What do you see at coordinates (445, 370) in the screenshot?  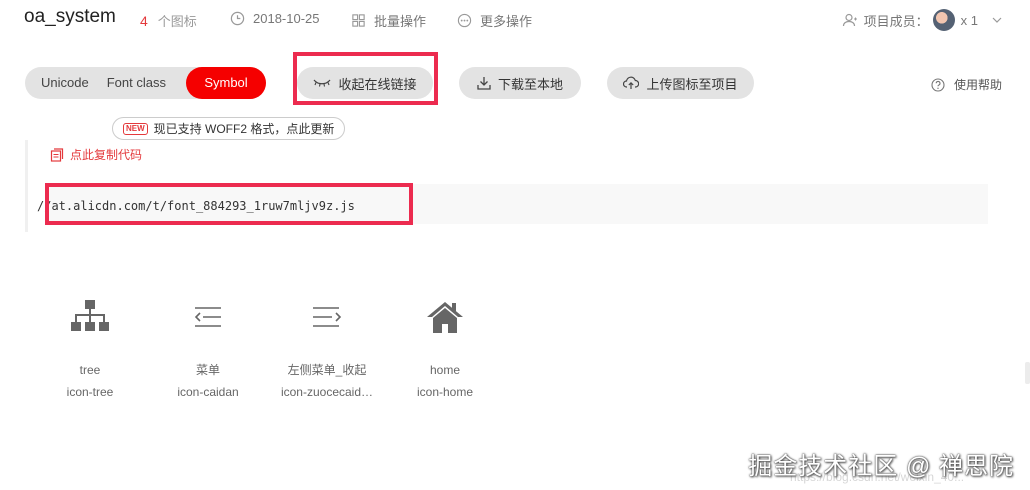 I see `icon-name: home` at bounding box center [445, 370].